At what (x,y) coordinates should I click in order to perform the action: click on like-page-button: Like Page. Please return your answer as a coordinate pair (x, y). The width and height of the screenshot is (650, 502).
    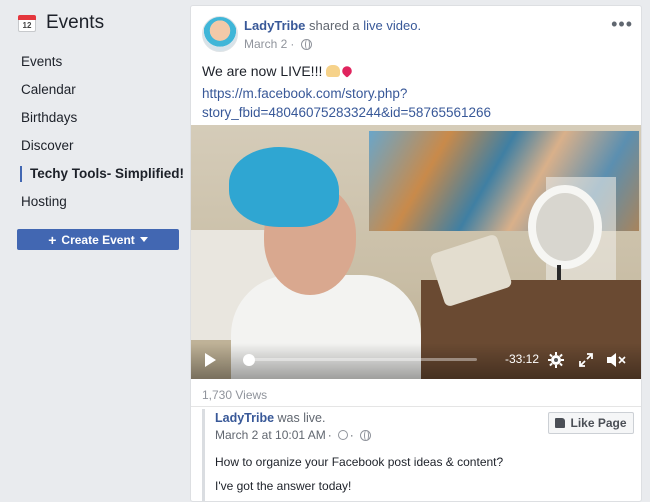
    Looking at the image, I should click on (591, 423).